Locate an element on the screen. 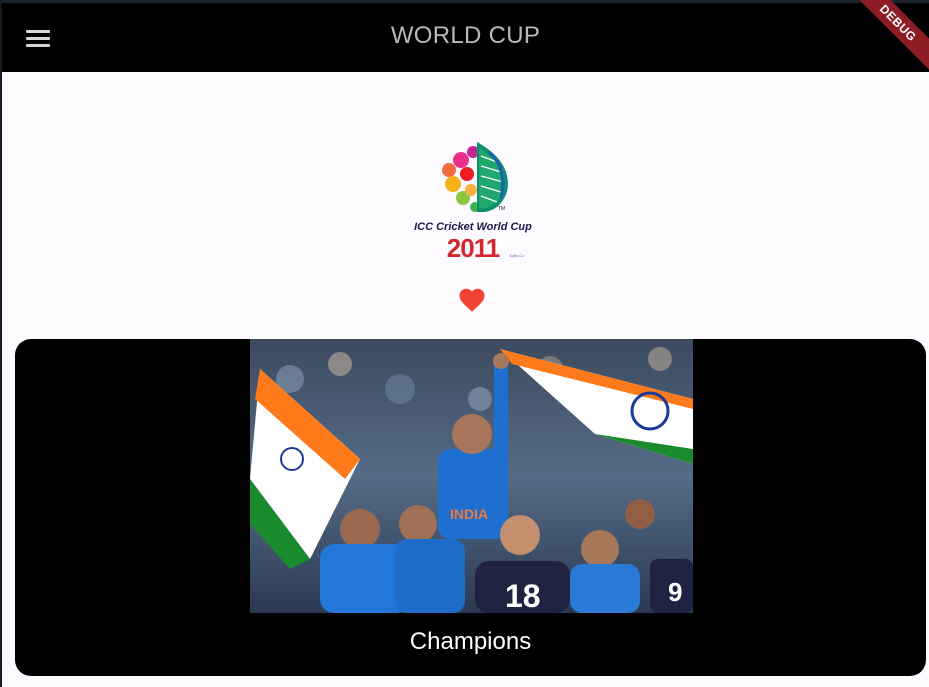 The height and width of the screenshot is (687, 929). heart-icon is located at coordinates (472, 300).